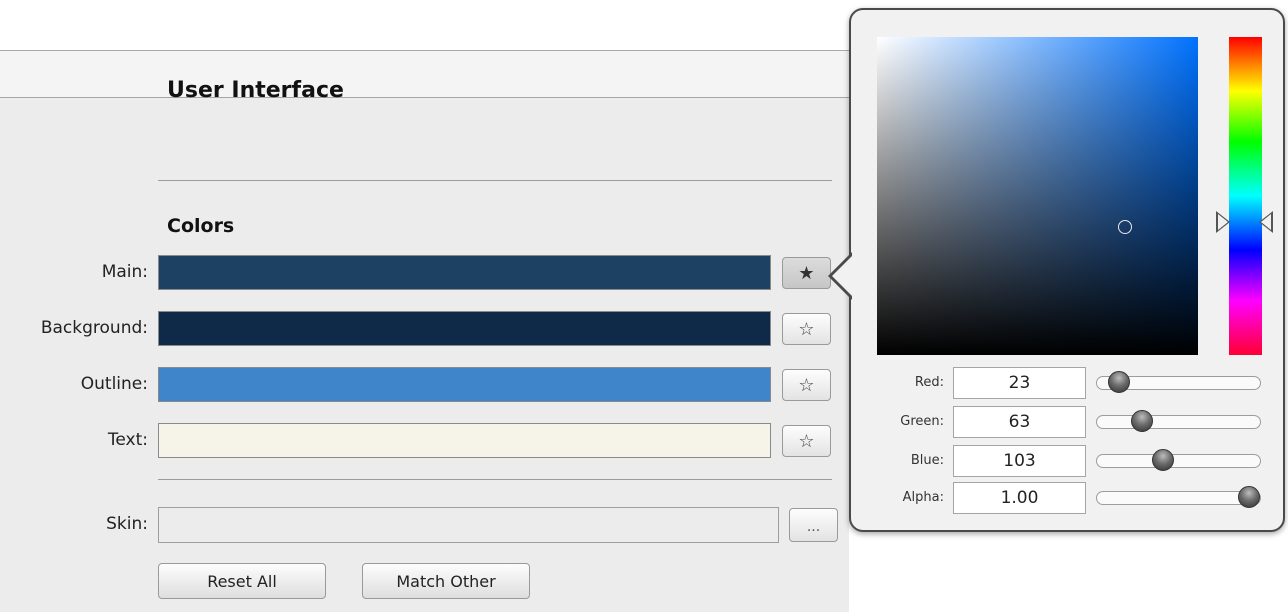 Image resolution: width=1288 pixels, height=612 pixels. What do you see at coordinates (1178, 497) in the screenshot?
I see `alpha-slider` at bounding box center [1178, 497].